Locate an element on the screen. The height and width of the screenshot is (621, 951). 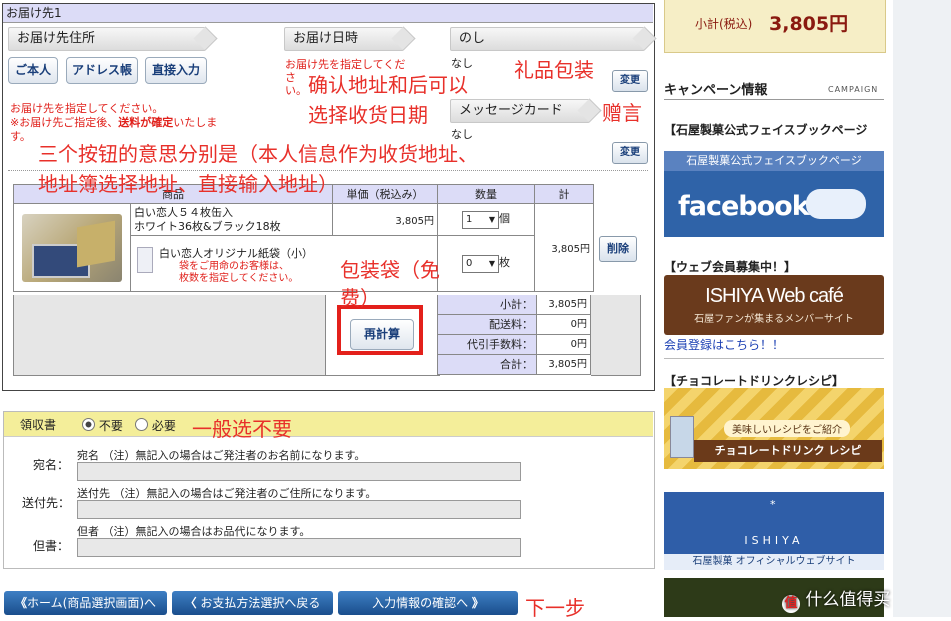
member-rule is located at coordinates (774, 358).